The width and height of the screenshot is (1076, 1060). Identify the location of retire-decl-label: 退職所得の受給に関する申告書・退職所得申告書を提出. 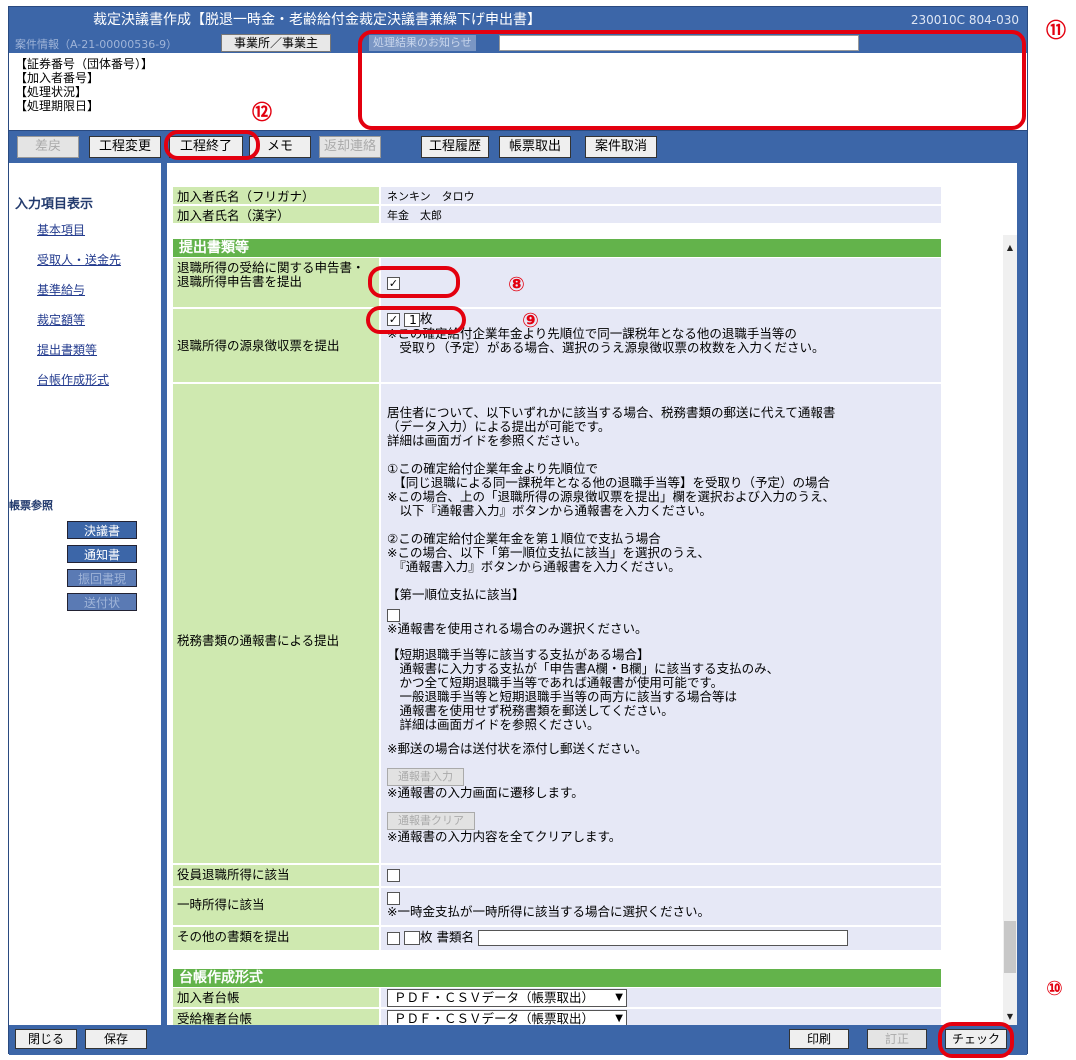
(276, 282).